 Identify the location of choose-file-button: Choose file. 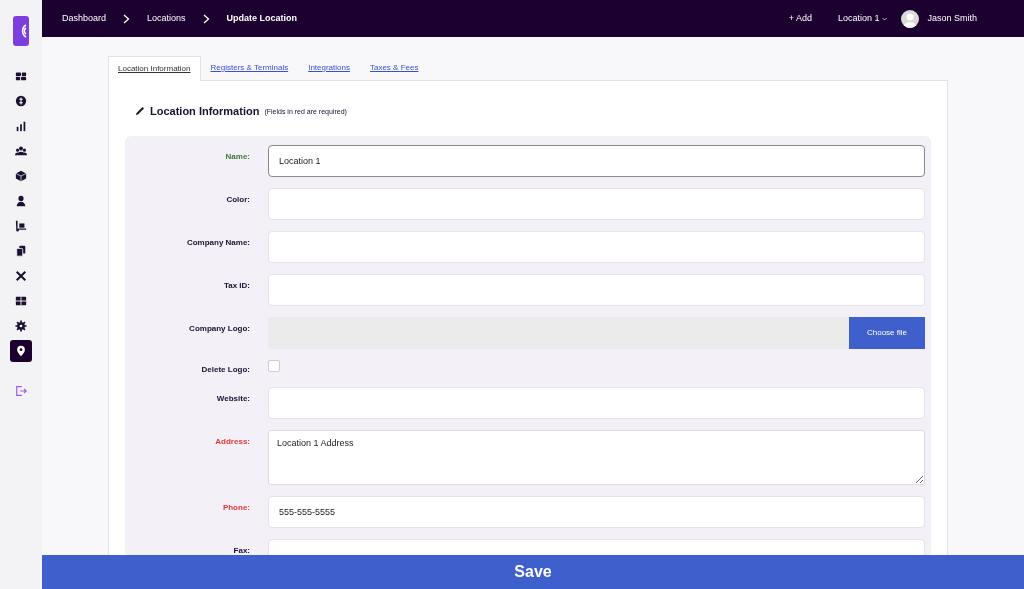
(887, 332).